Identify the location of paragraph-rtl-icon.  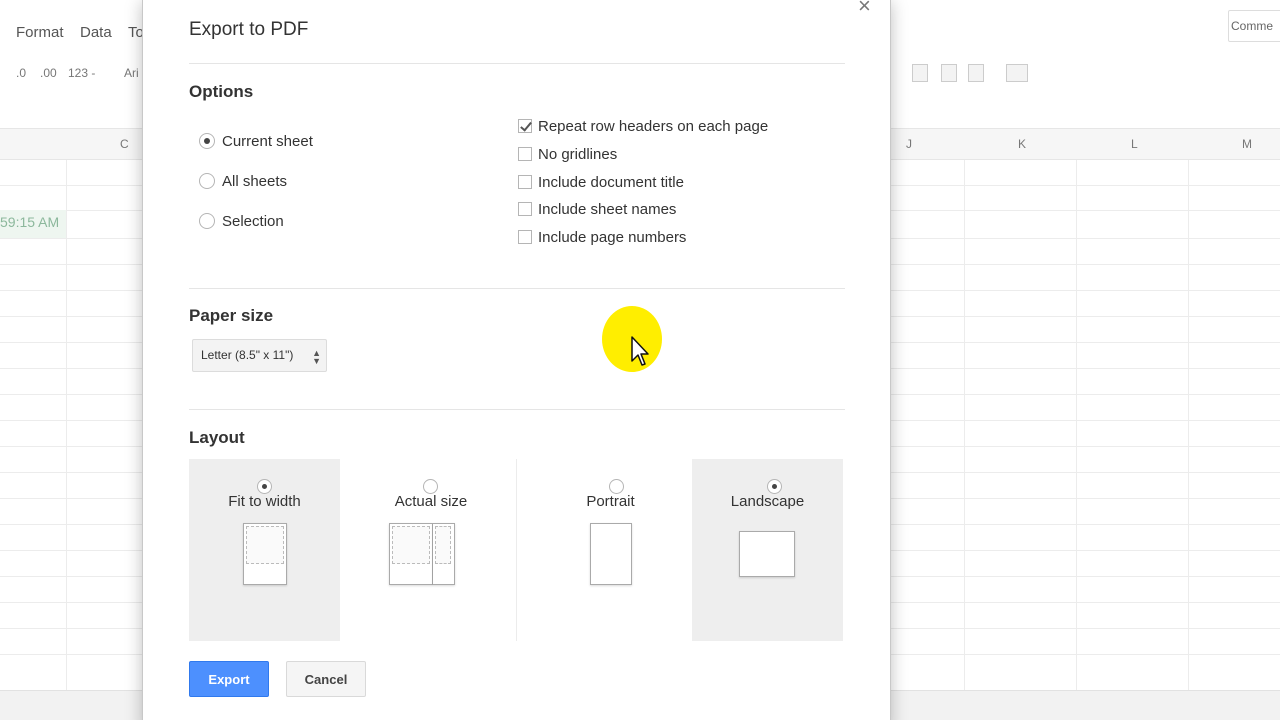
(976, 73).